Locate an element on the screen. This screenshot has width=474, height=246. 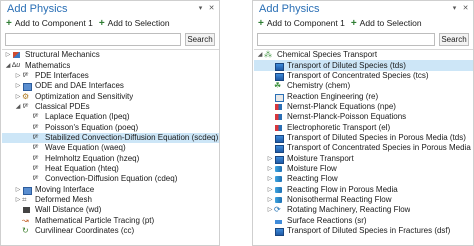
tree-item-label: Convection-Diffusion Equation (cdeq) is located at coordinates (111, 179).